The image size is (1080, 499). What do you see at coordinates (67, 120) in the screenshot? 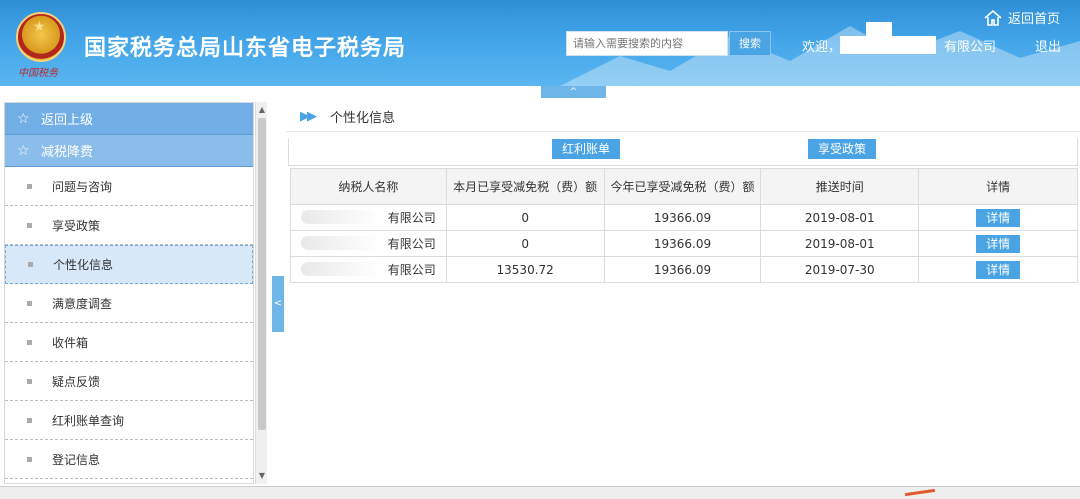
I see `sidebar-back-label: 返回上级` at bounding box center [67, 120].